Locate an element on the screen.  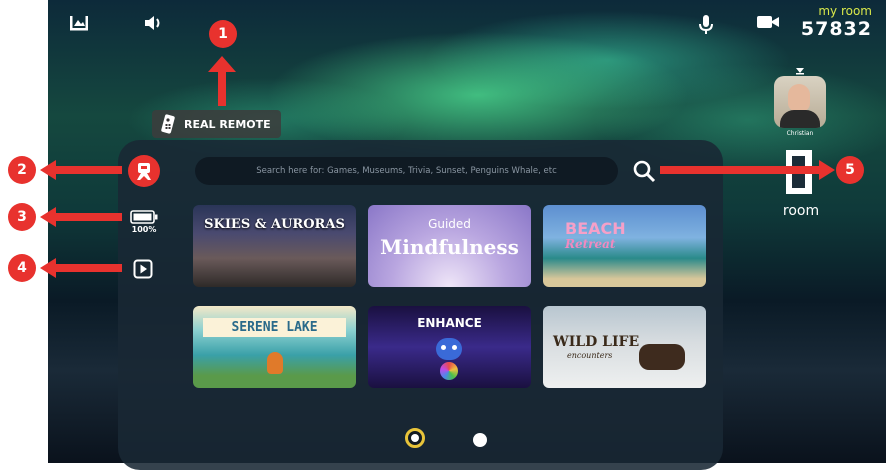
avatar is located at coordinates (799, 98).